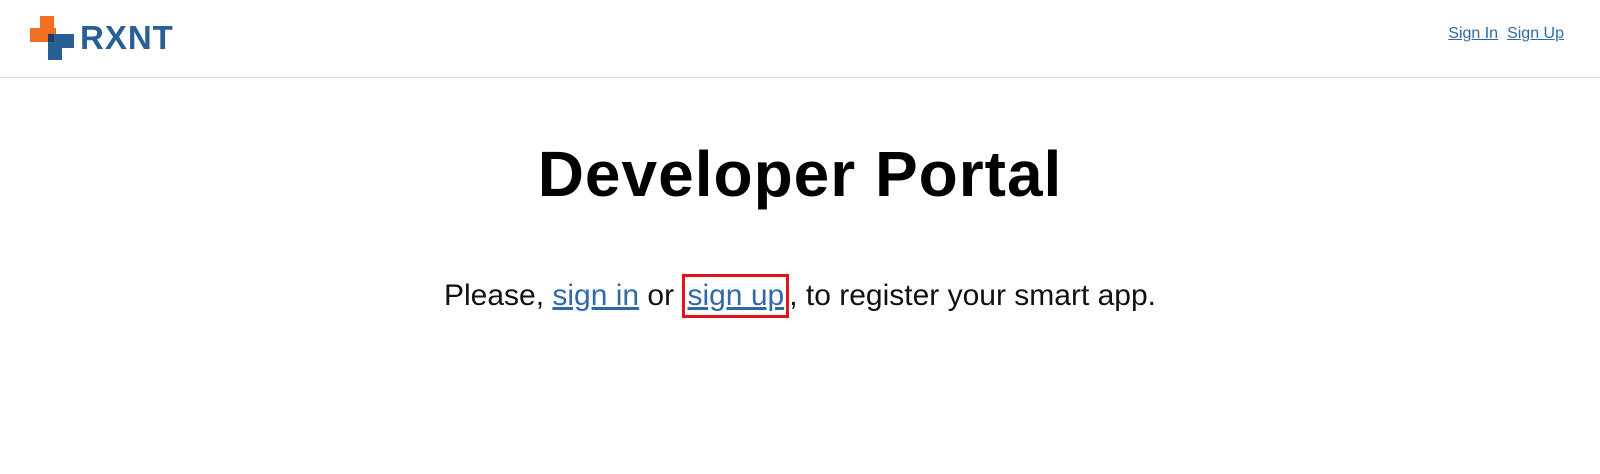  I want to click on message-prefix: Please,, so click(498, 295).